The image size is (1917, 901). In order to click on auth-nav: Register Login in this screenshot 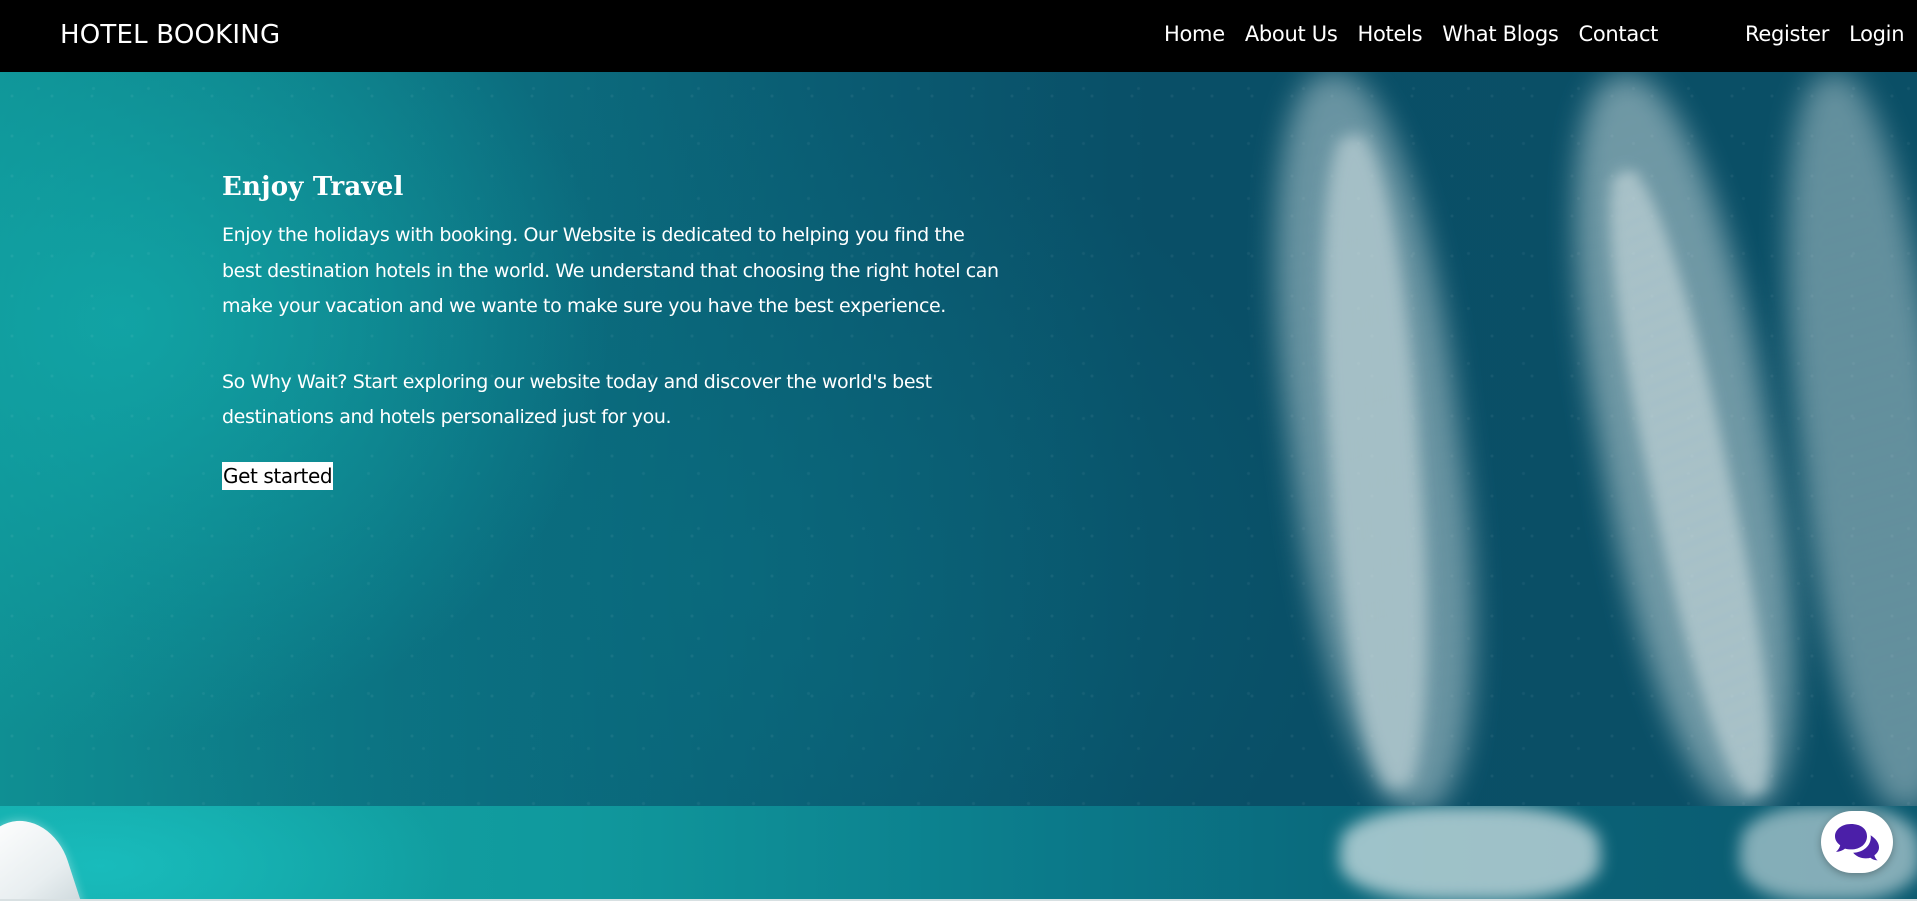, I will do `click(1825, 34)`.